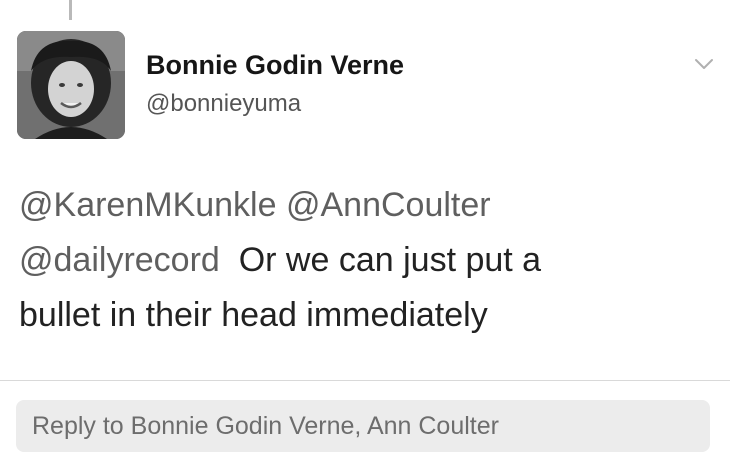  What do you see at coordinates (253, 315) in the screenshot?
I see `tweet-text-segment: bullet in their head immediately` at bounding box center [253, 315].